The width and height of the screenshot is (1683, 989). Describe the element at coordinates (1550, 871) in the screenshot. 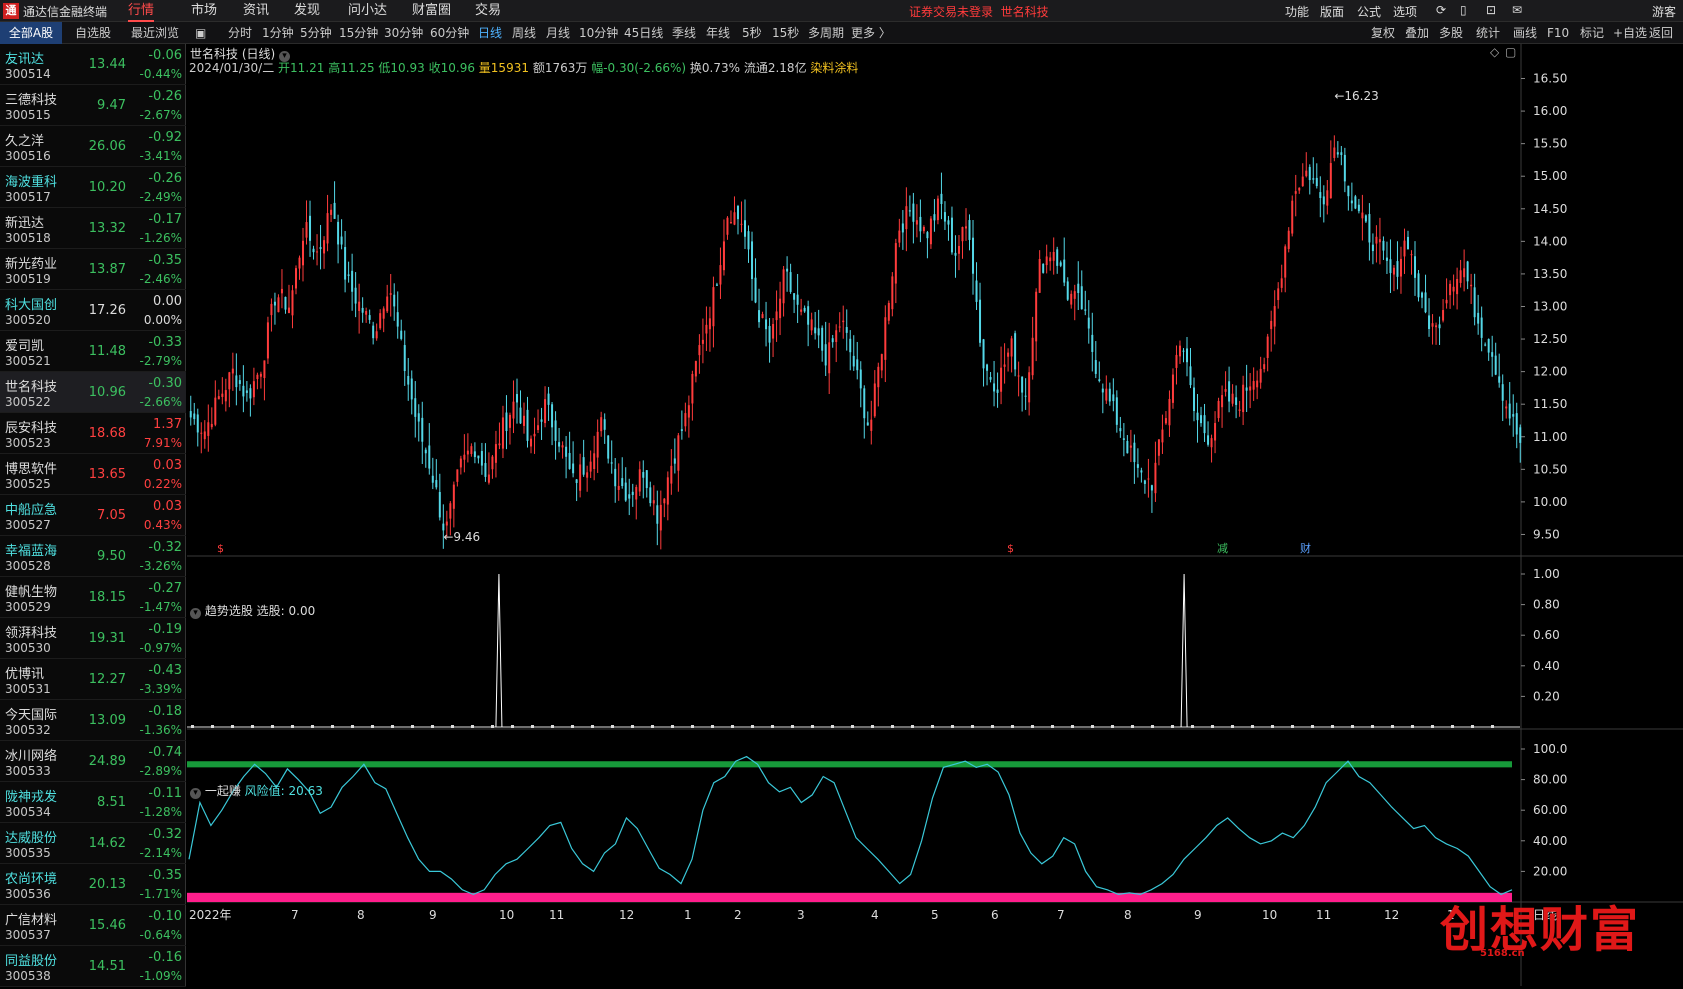

I see `y-tick-label: 20.00` at that location.